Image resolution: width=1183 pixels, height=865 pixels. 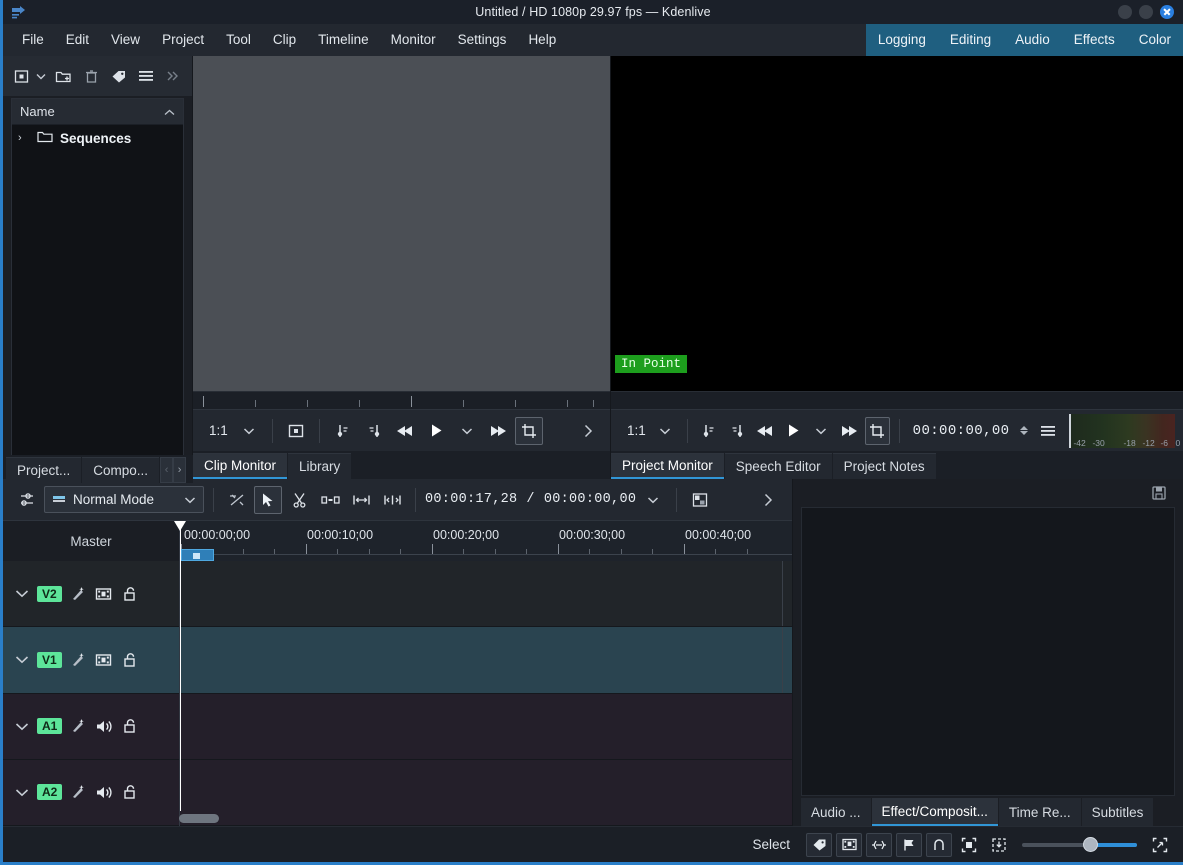 What do you see at coordinates (486, 660) in the screenshot?
I see `track-lane-v1` at bounding box center [486, 660].